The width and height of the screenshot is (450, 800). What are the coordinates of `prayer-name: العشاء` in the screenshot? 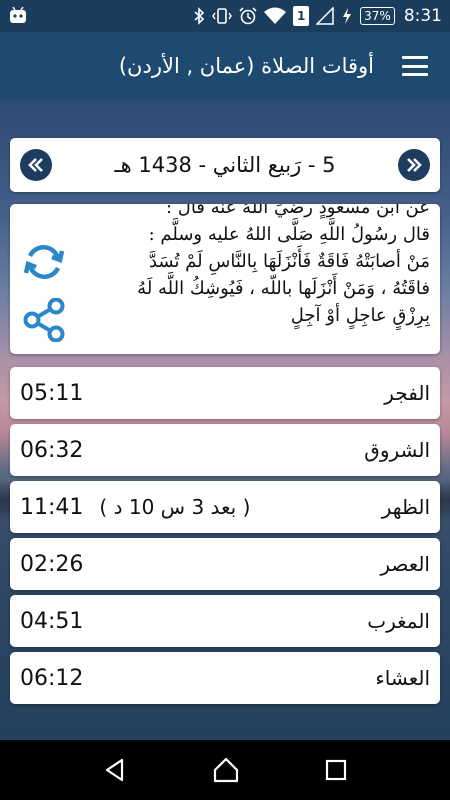 It's located at (402, 678).